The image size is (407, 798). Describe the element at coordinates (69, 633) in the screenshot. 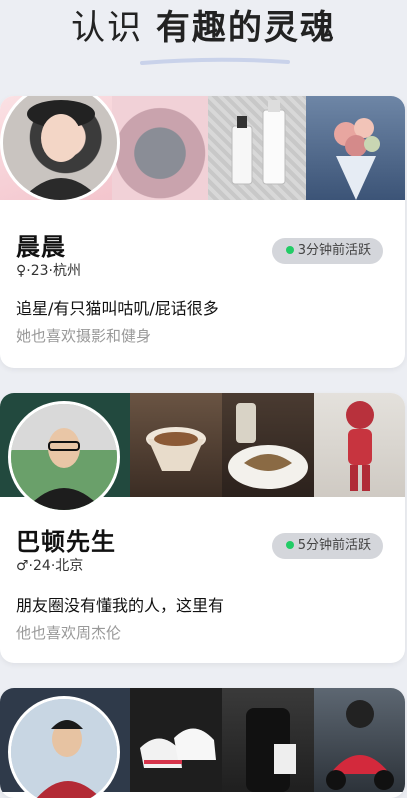

I see `shared-interest: 他也喜欢周杰伦` at that location.